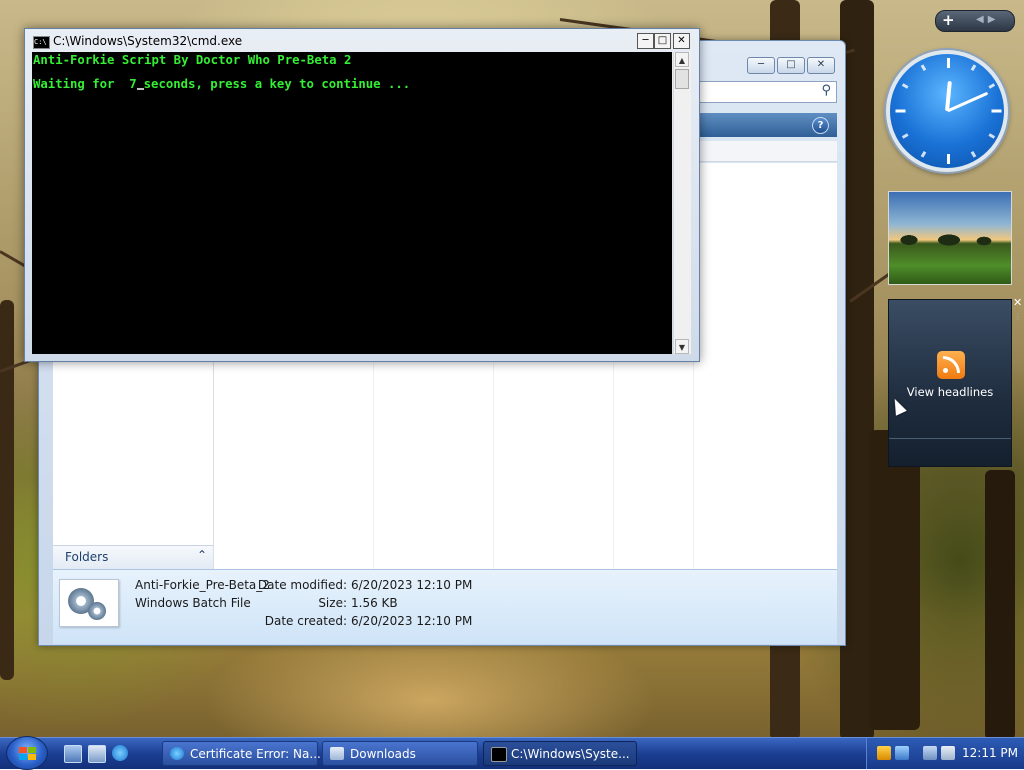 The image size is (1024, 770). I want to click on system-tray: 12:11 PM, so click(945, 753).